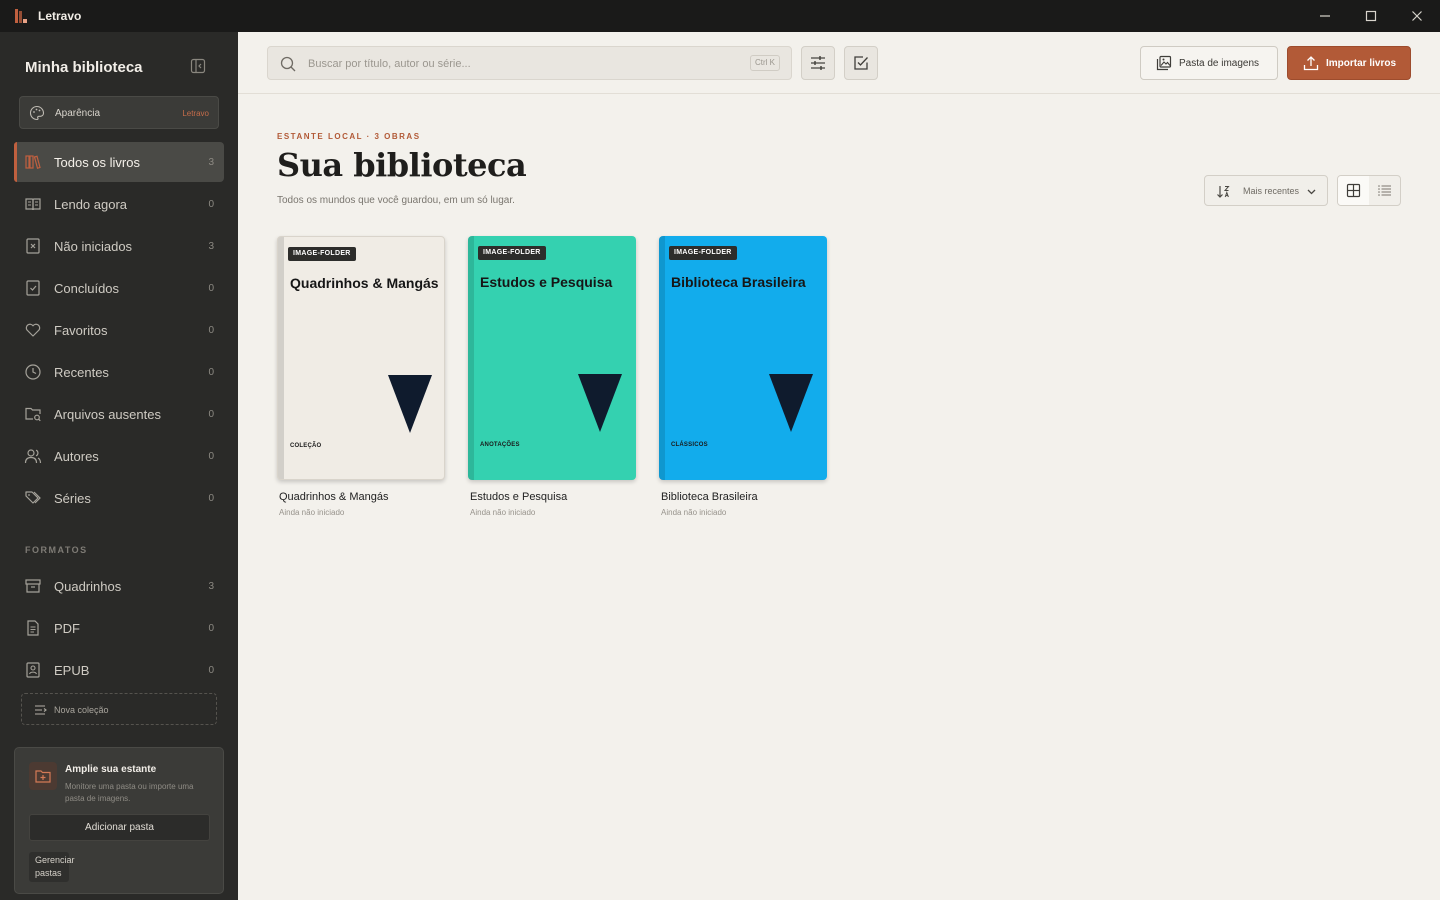 The image size is (1440, 900). What do you see at coordinates (33, 204) in the screenshot?
I see `book-open-icon` at bounding box center [33, 204].